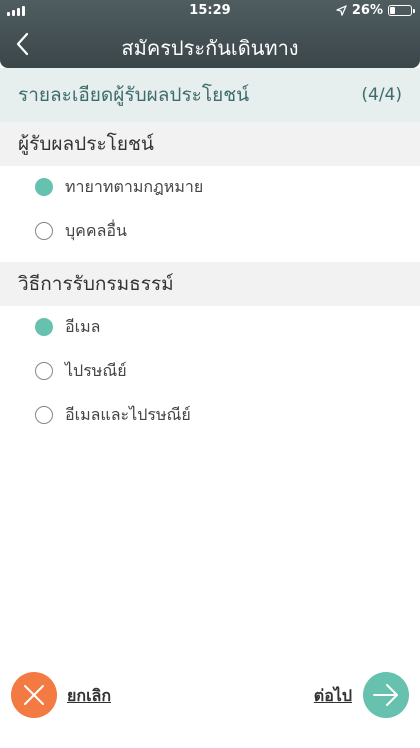  I want to click on beneficiary-option-legal-heir: ทายาทตามกฎหมาย, so click(210, 187).